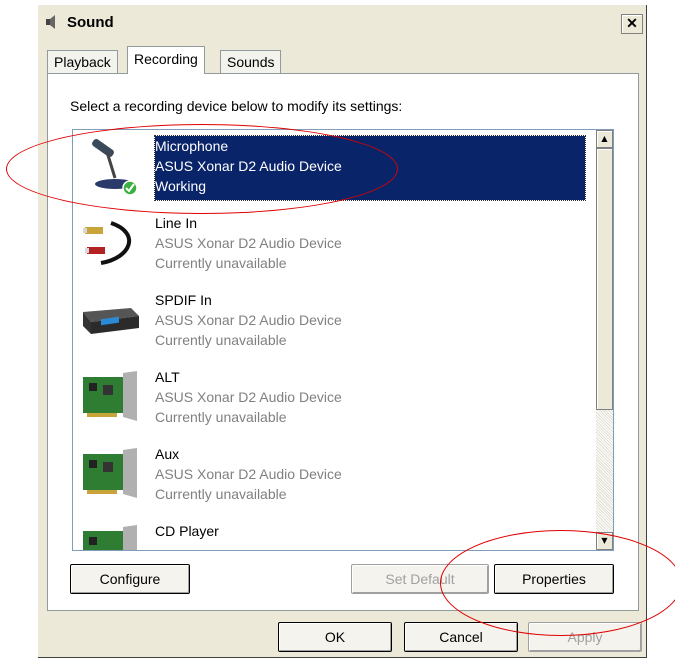 The width and height of the screenshot is (675, 662). I want to click on set-default-button: Set Default, so click(420, 579).